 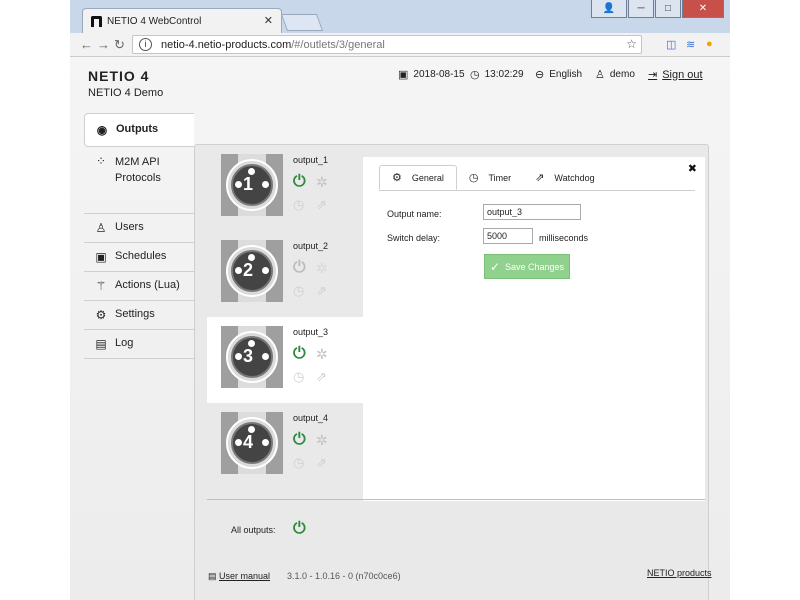 I want to click on output-row-4: 4 output_4 ⏻ ✲ ◷ ⇗, so click(x=279, y=446).